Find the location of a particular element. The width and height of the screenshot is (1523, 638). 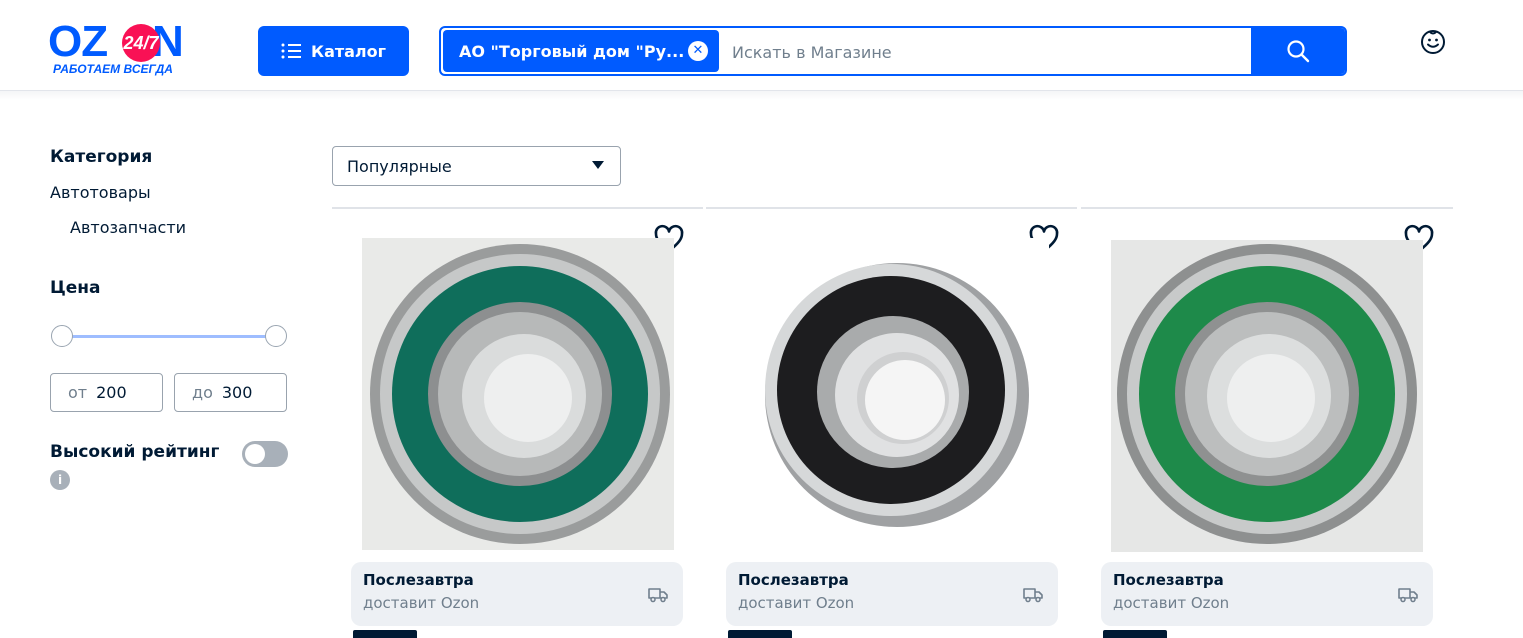

sort-selected-value: Популярные is located at coordinates (399, 166).